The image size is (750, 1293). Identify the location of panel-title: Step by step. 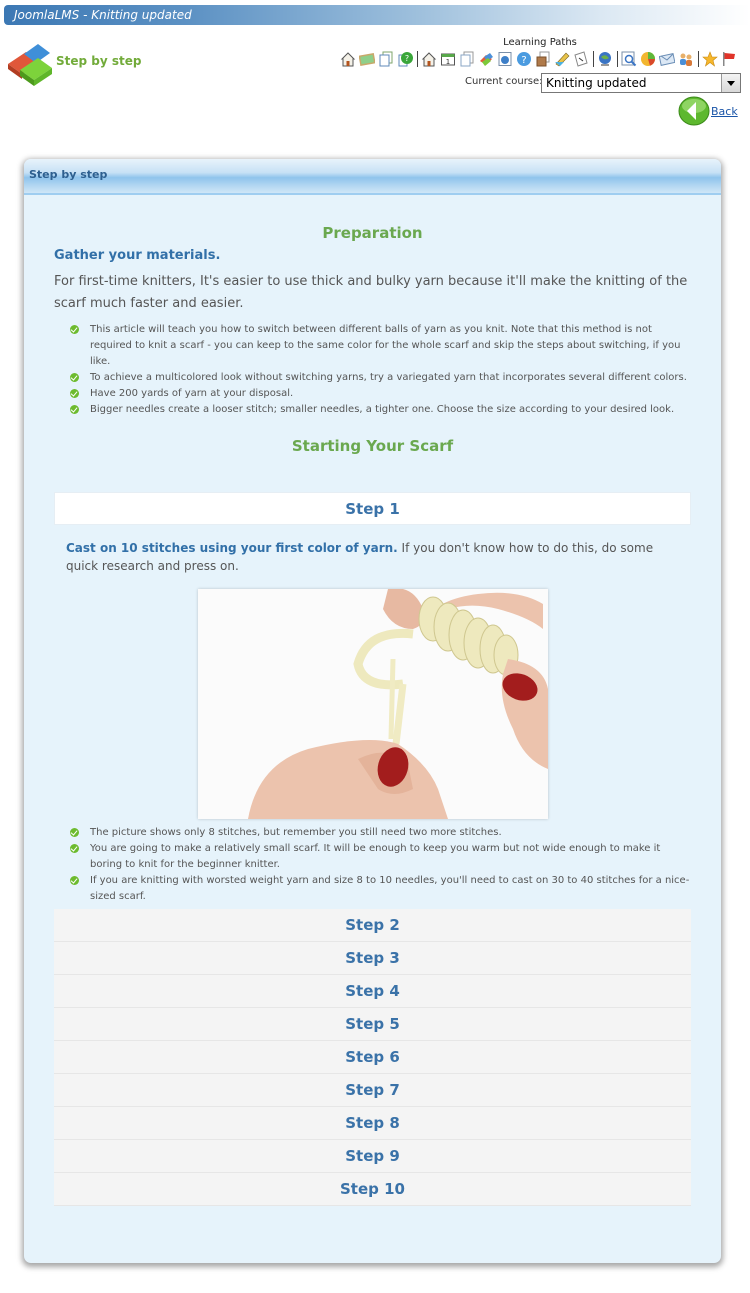
(68, 174).